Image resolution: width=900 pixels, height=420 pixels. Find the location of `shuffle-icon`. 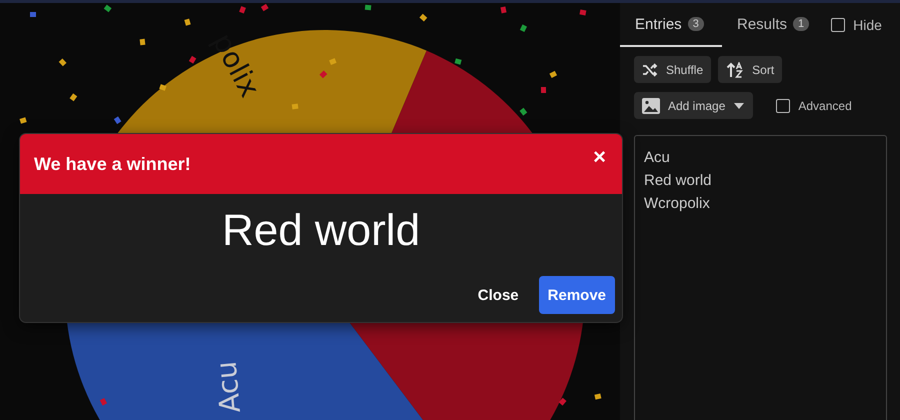

shuffle-icon is located at coordinates (650, 69).